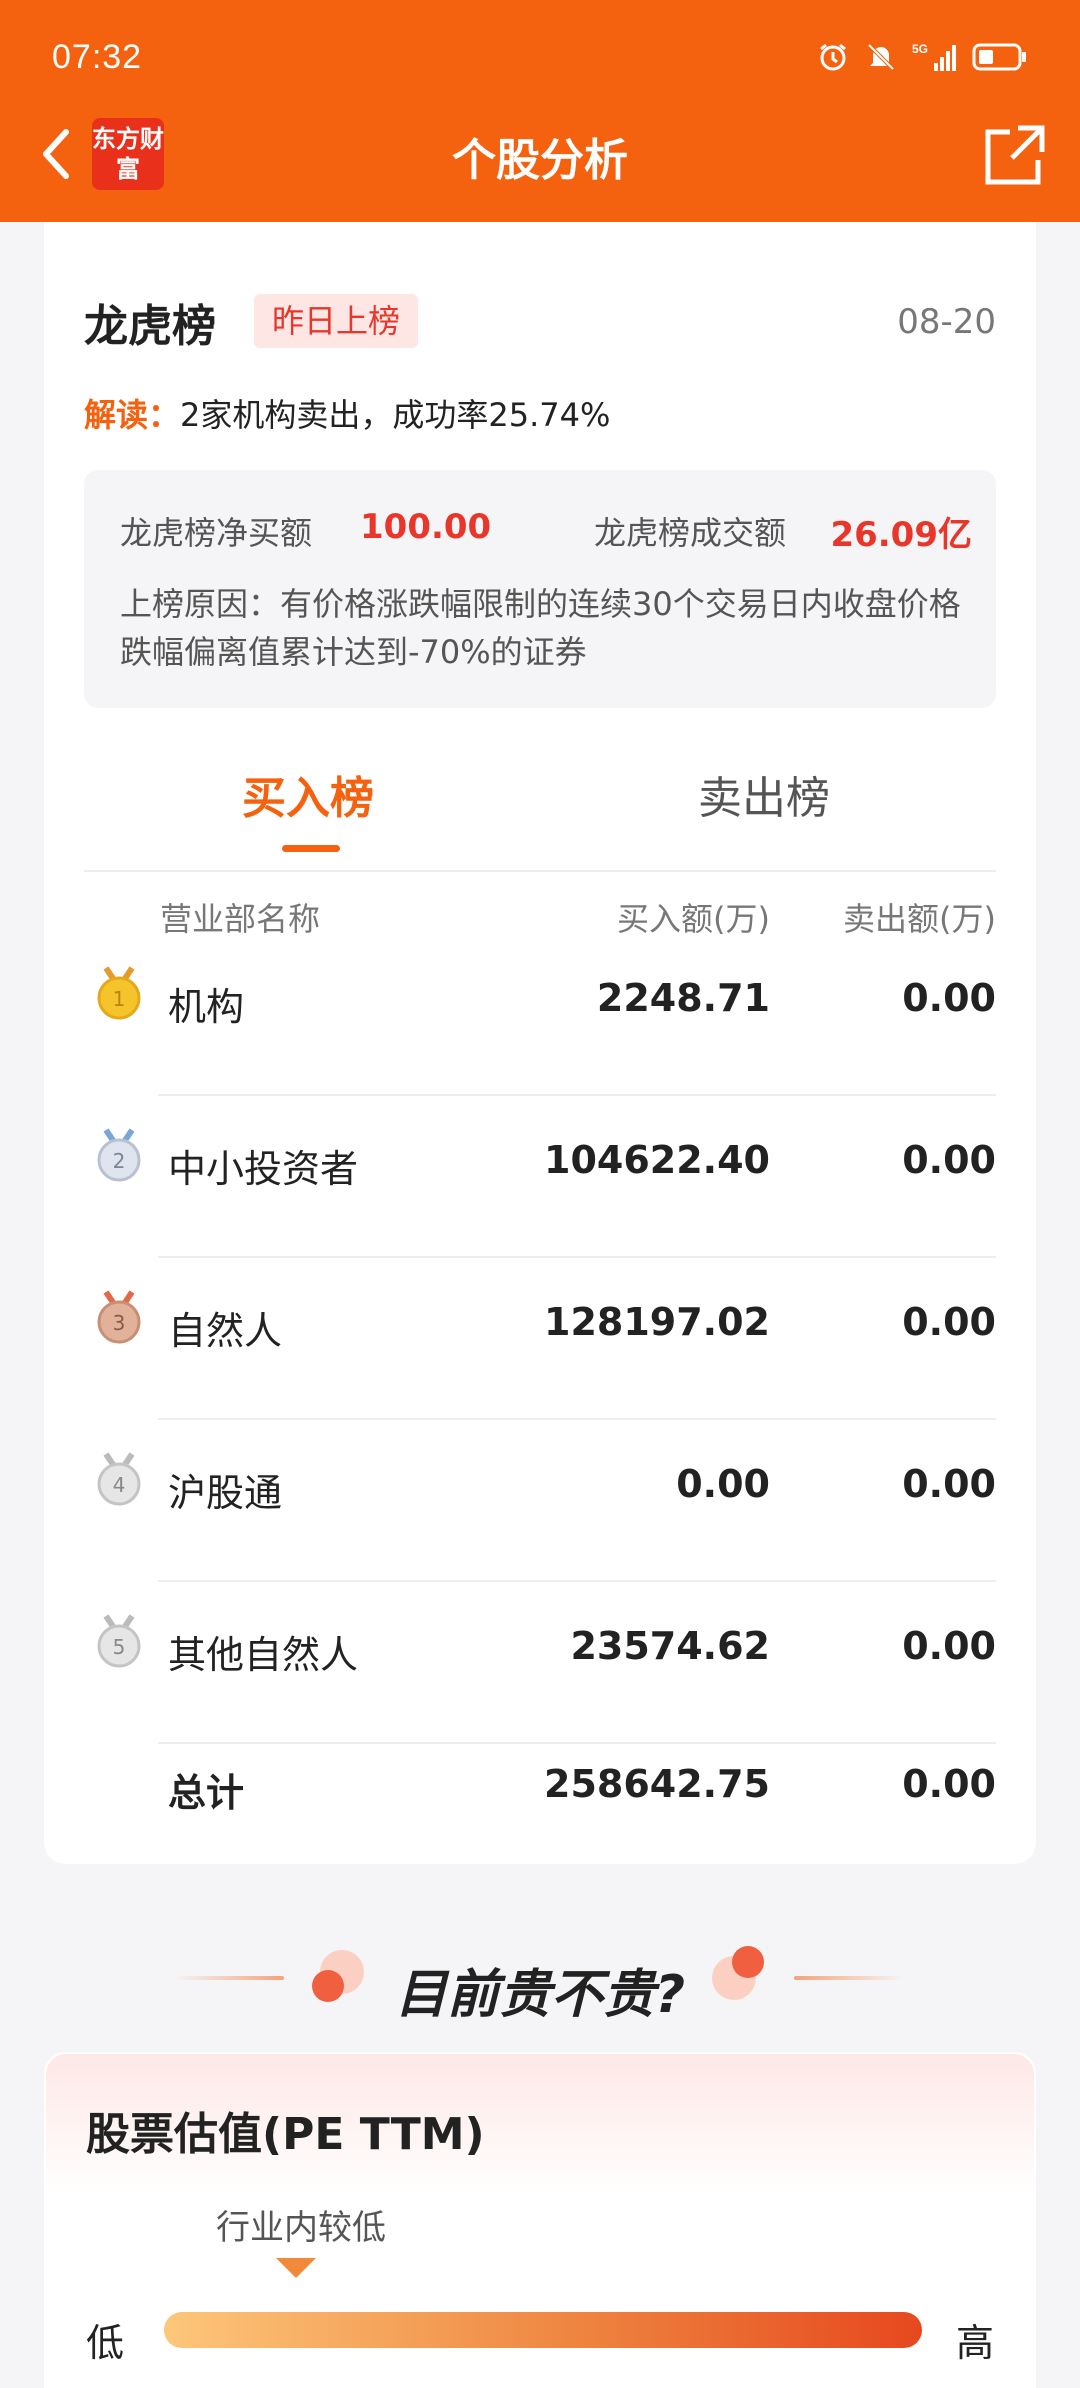  I want to click on lhb-date: 08-20, so click(946, 322).